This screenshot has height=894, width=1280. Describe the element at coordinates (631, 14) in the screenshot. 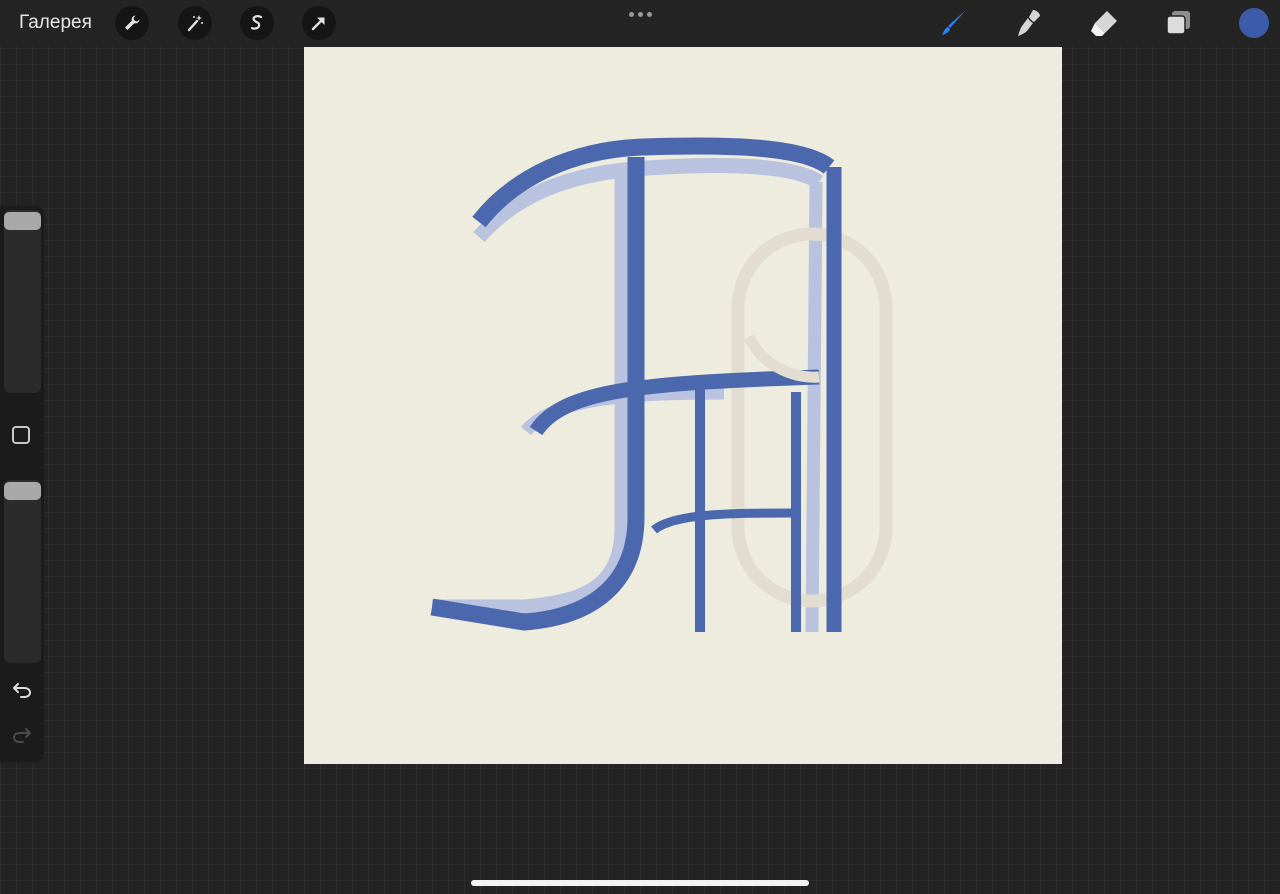

I see `ellipsis-icon` at that location.